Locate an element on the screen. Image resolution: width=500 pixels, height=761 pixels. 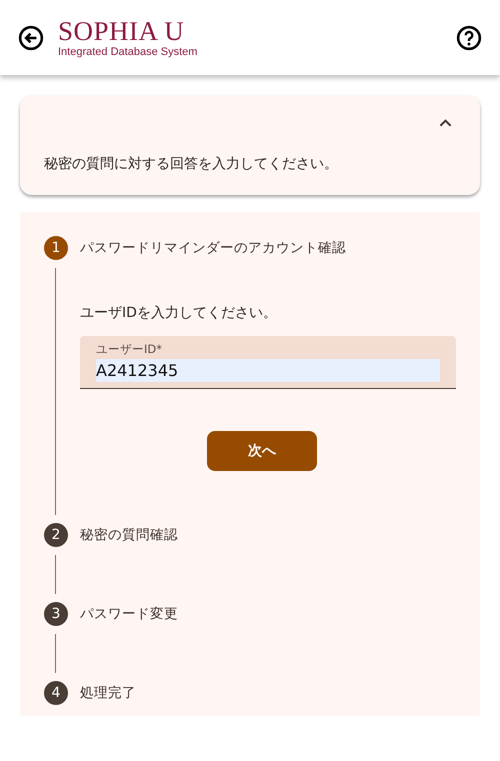
user-id-field: ユーザーID* A2412345 is located at coordinates (268, 362).